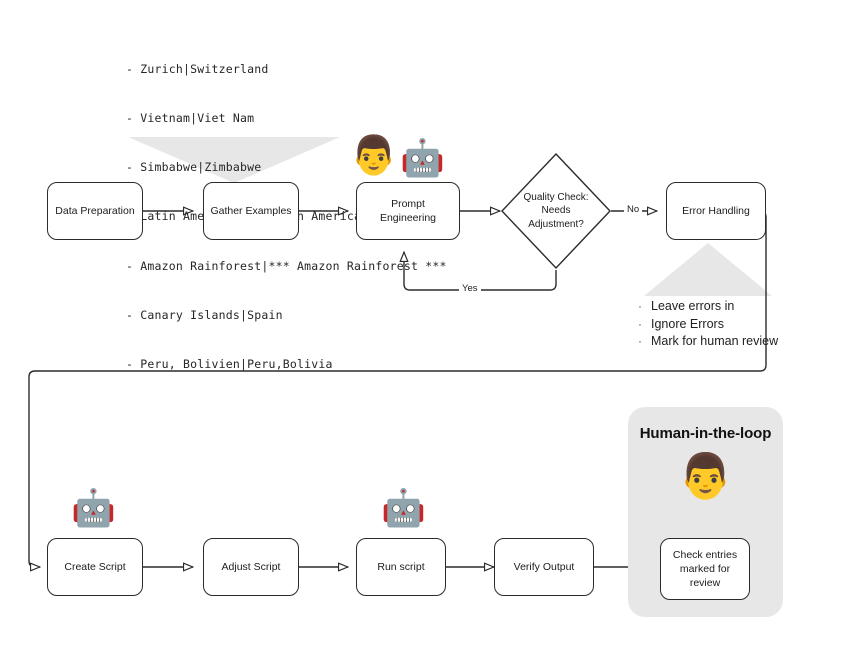  What do you see at coordinates (705, 583) in the screenshot?
I see `node-label-line3: review` at bounding box center [705, 583].